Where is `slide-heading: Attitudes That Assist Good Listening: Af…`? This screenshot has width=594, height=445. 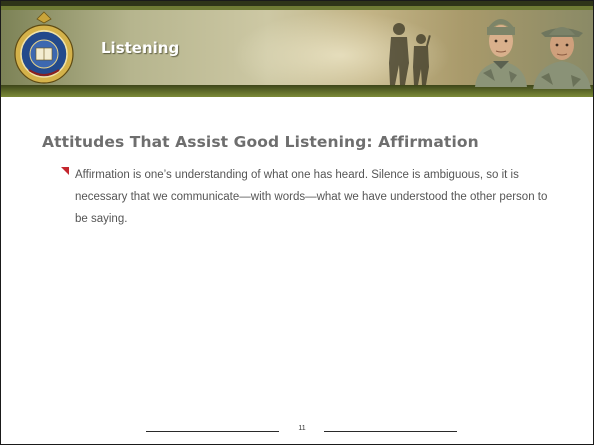
slide-heading: Attitudes That Assist Good Listening: Af… is located at coordinates (260, 142).